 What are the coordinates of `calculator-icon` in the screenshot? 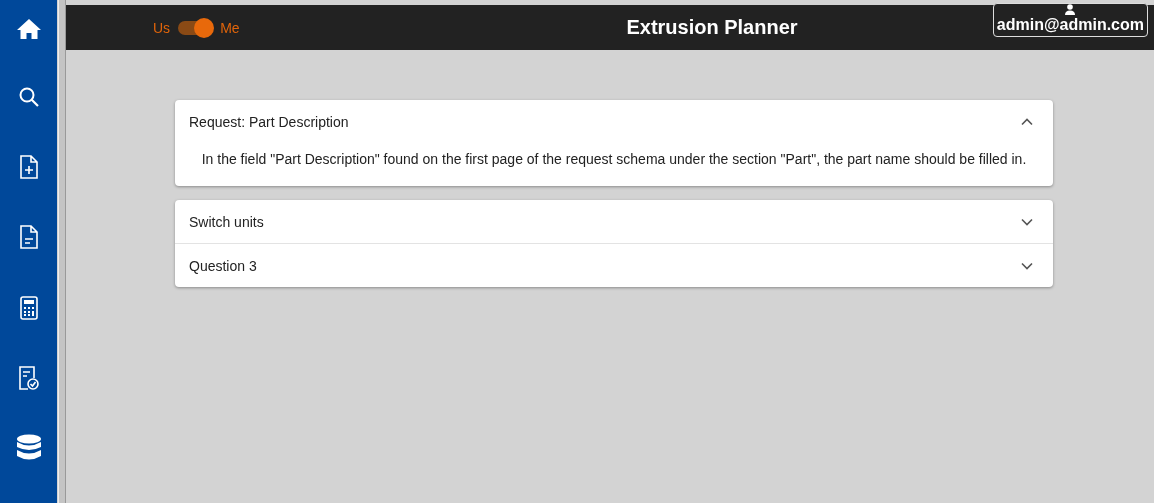 It's located at (28, 307).